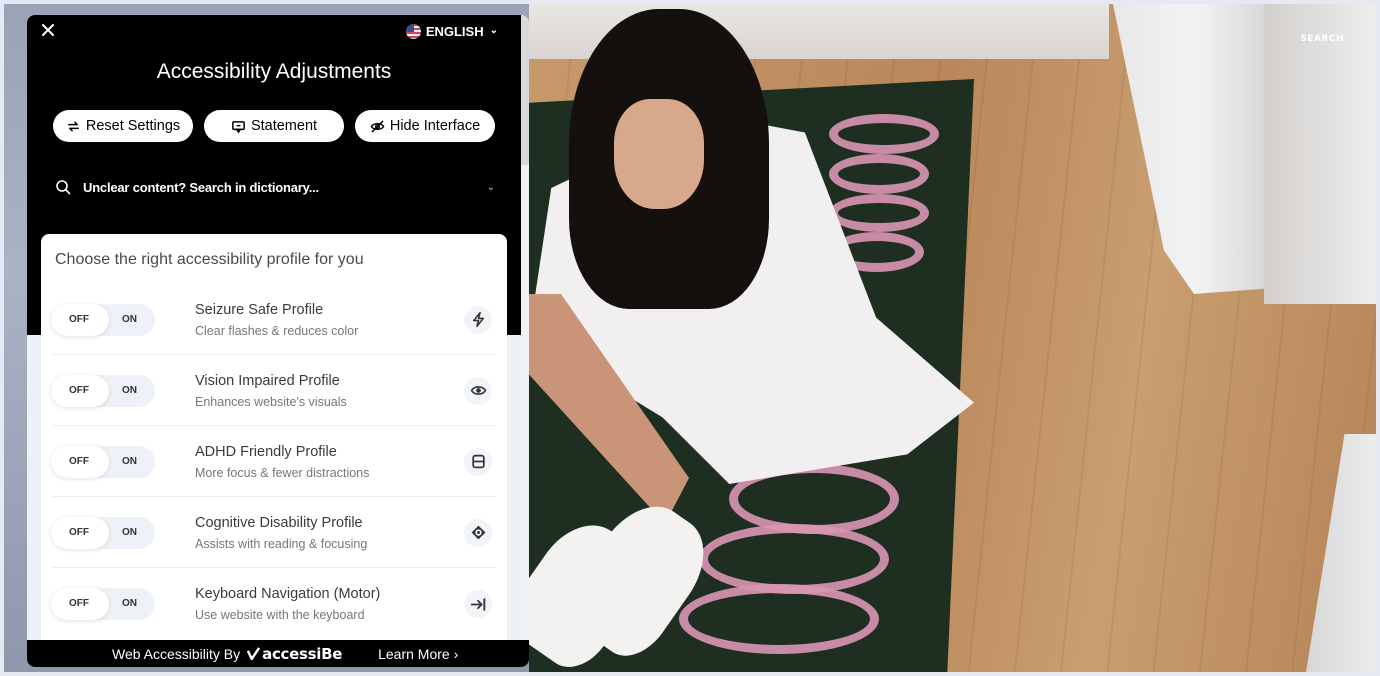  Describe the element at coordinates (267, 380) in the screenshot. I see `profile-name: Vision Impaired Profile` at that location.